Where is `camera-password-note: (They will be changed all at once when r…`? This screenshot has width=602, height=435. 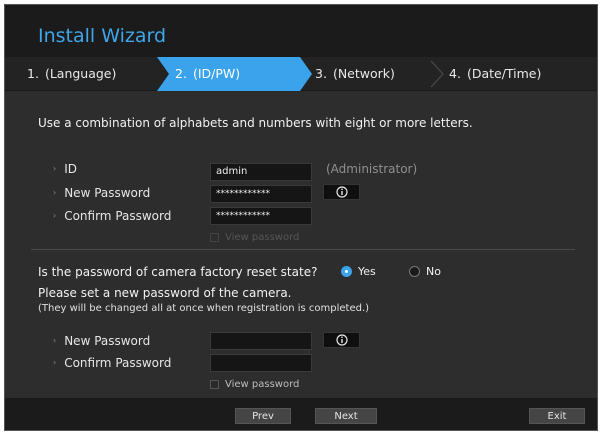 camera-password-note: (They will be changed all at once when r… is located at coordinates (204, 308).